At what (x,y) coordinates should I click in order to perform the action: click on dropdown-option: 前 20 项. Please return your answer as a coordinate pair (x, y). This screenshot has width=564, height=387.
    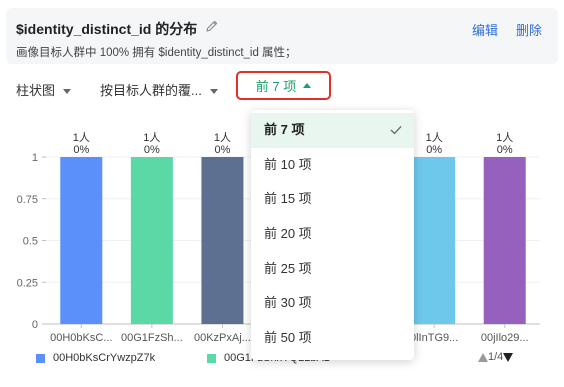
    Looking at the image, I should click on (332, 234).